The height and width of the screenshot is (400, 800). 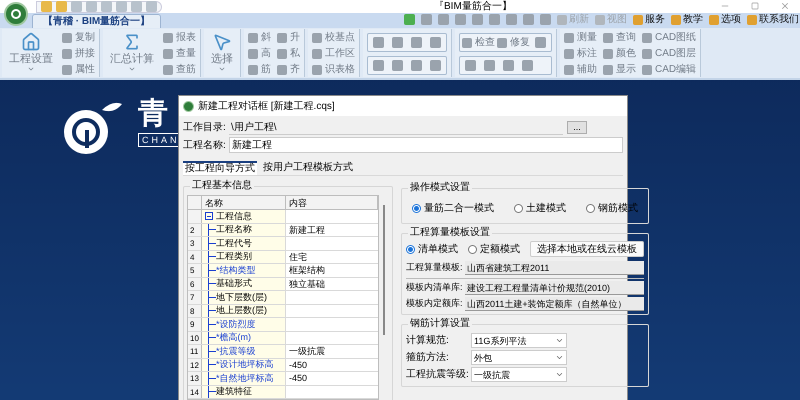 What do you see at coordinates (332, 351) in the screenshot?
I see `table-cell: 一级抗震` at bounding box center [332, 351].